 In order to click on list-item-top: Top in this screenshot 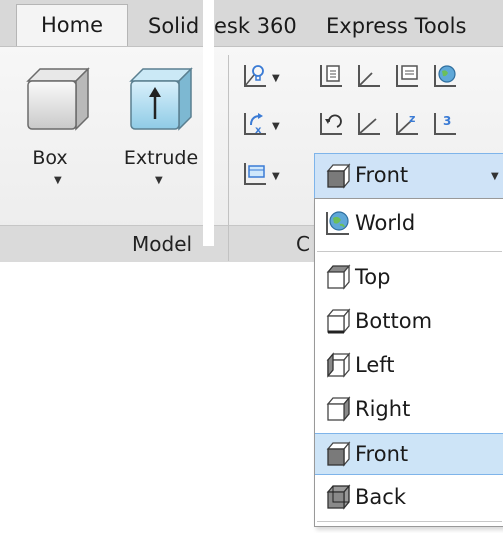, I will do `click(409, 277)`.